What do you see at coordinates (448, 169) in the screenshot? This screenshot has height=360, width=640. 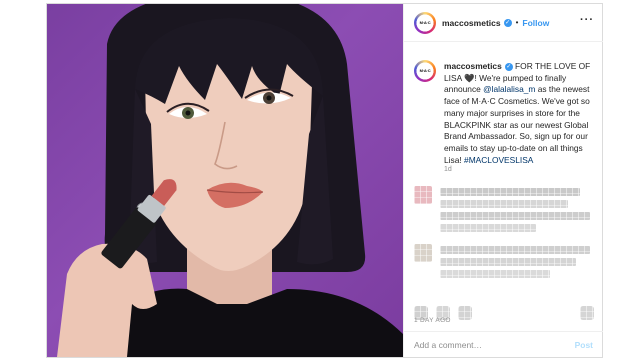 I see `caption-timestamp: 1d` at bounding box center [448, 169].